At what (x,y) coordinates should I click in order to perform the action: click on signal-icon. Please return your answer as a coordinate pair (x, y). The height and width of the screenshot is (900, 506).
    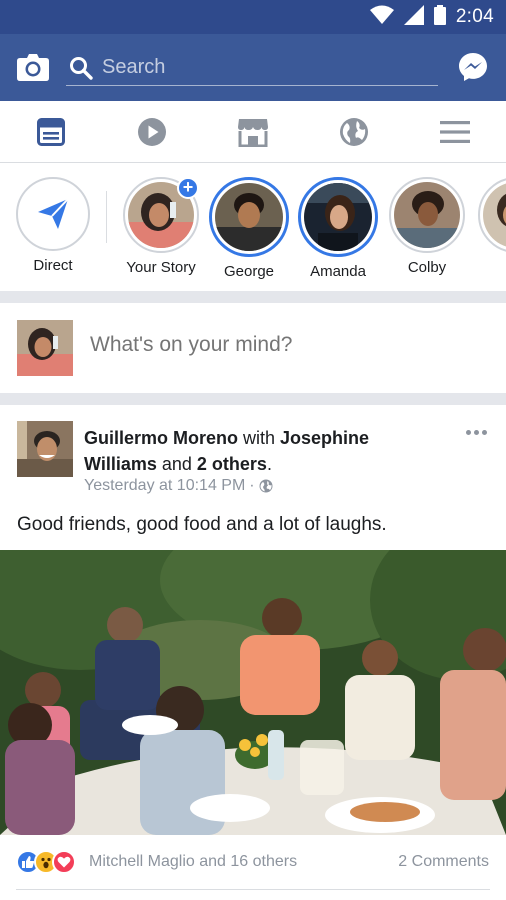
    Looking at the image, I should click on (413, 17).